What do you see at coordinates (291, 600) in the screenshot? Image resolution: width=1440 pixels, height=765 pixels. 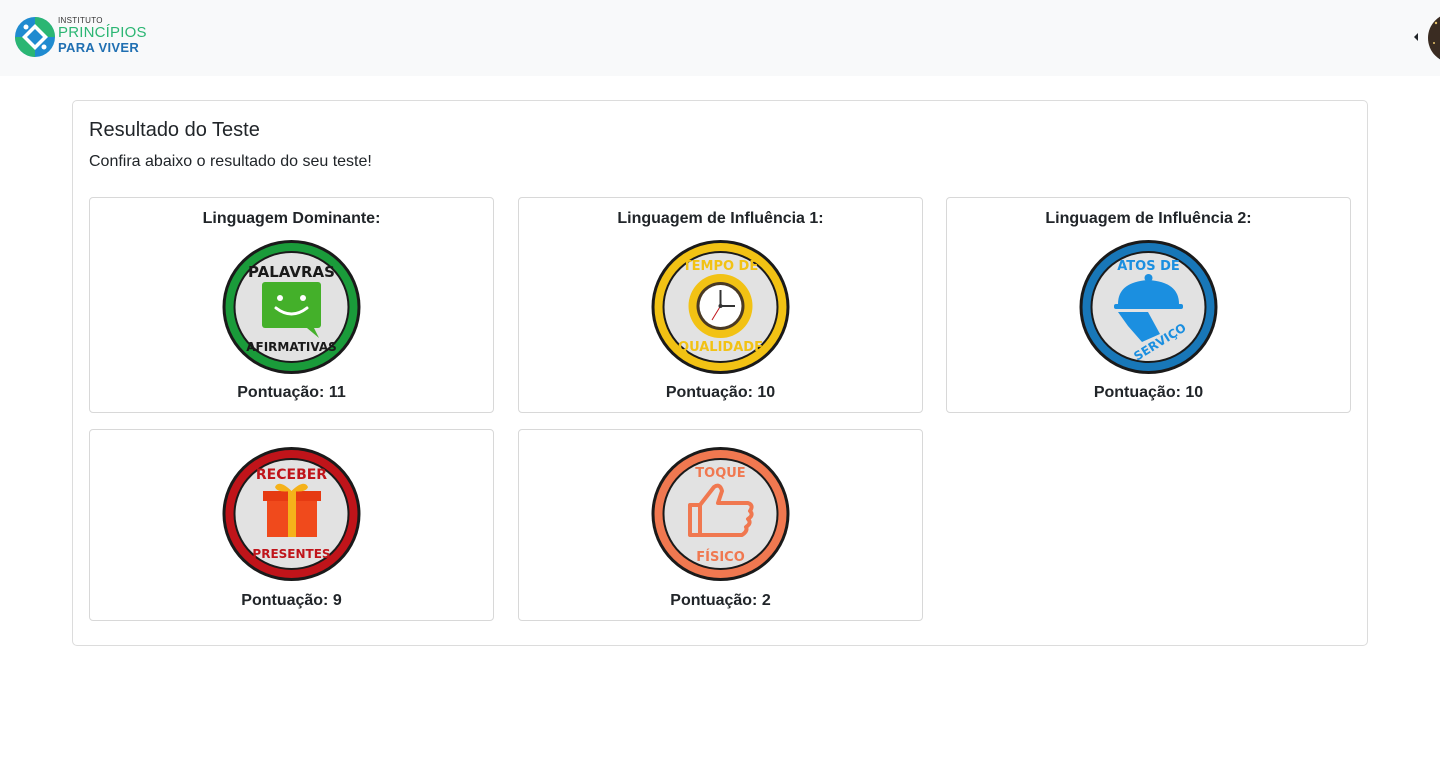 I see `result-score: Pontuação: 9` at bounding box center [291, 600].